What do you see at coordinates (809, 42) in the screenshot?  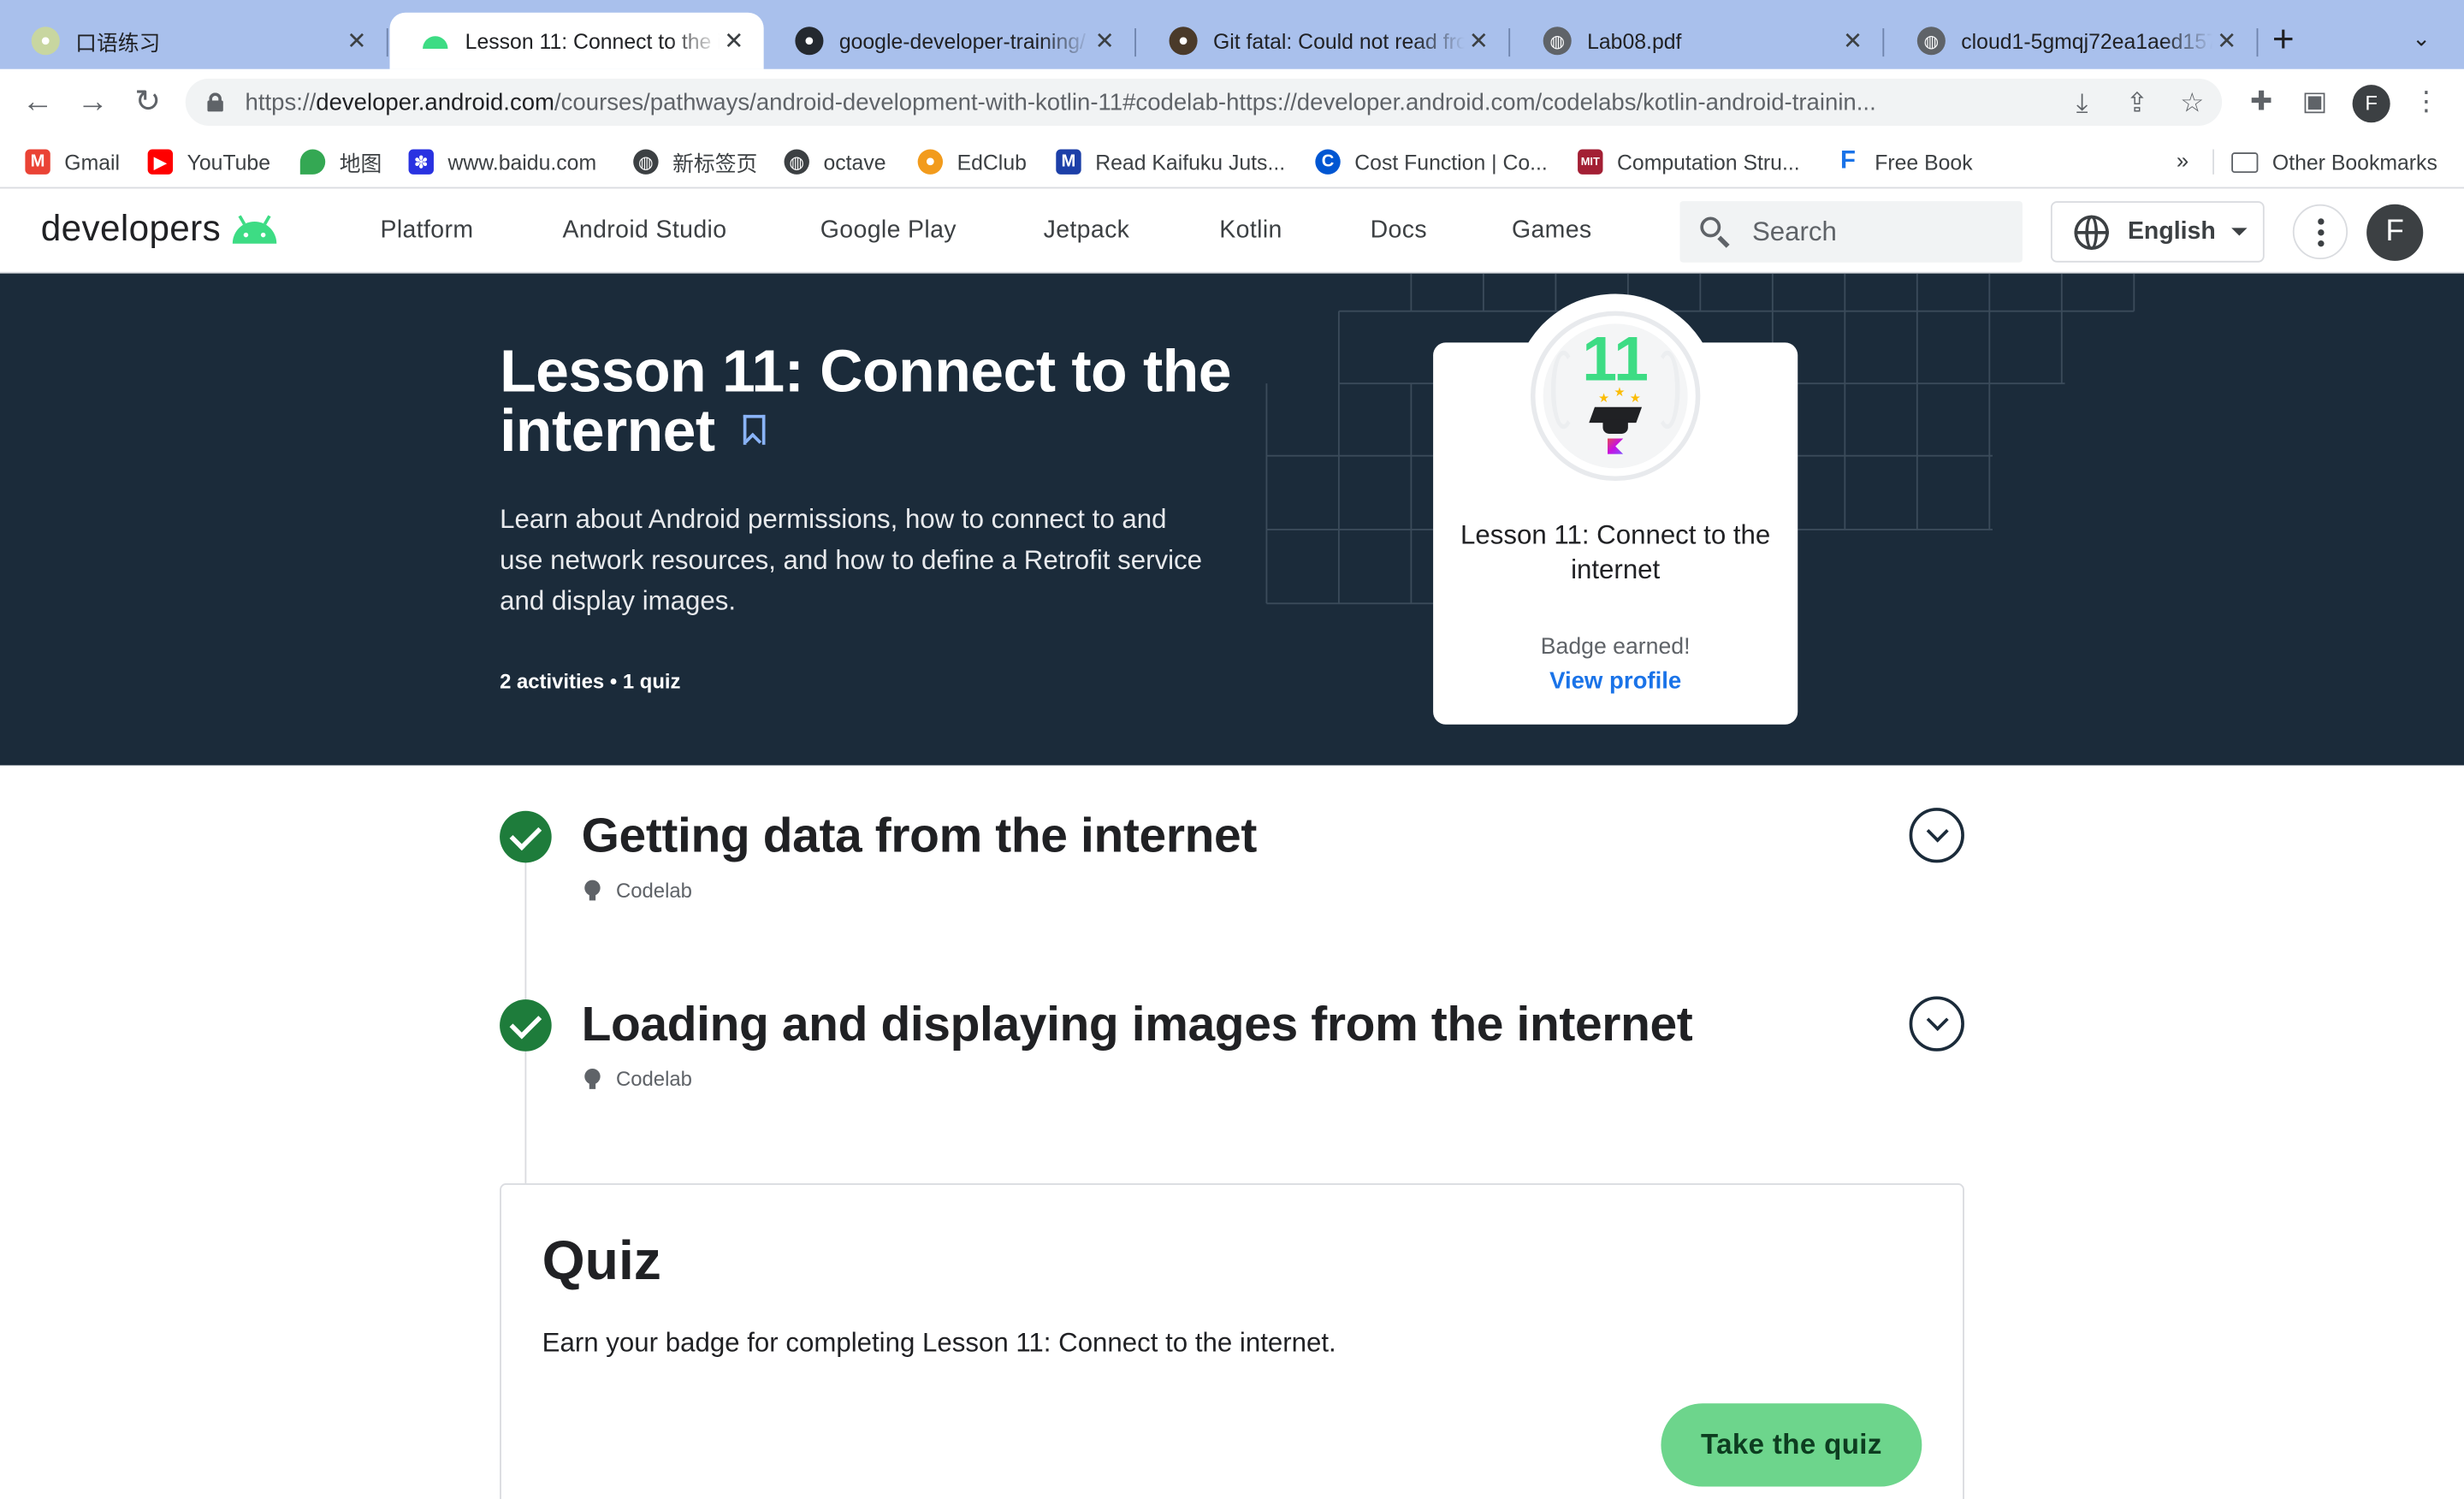 I see `github-icon: ●` at bounding box center [809, 42].